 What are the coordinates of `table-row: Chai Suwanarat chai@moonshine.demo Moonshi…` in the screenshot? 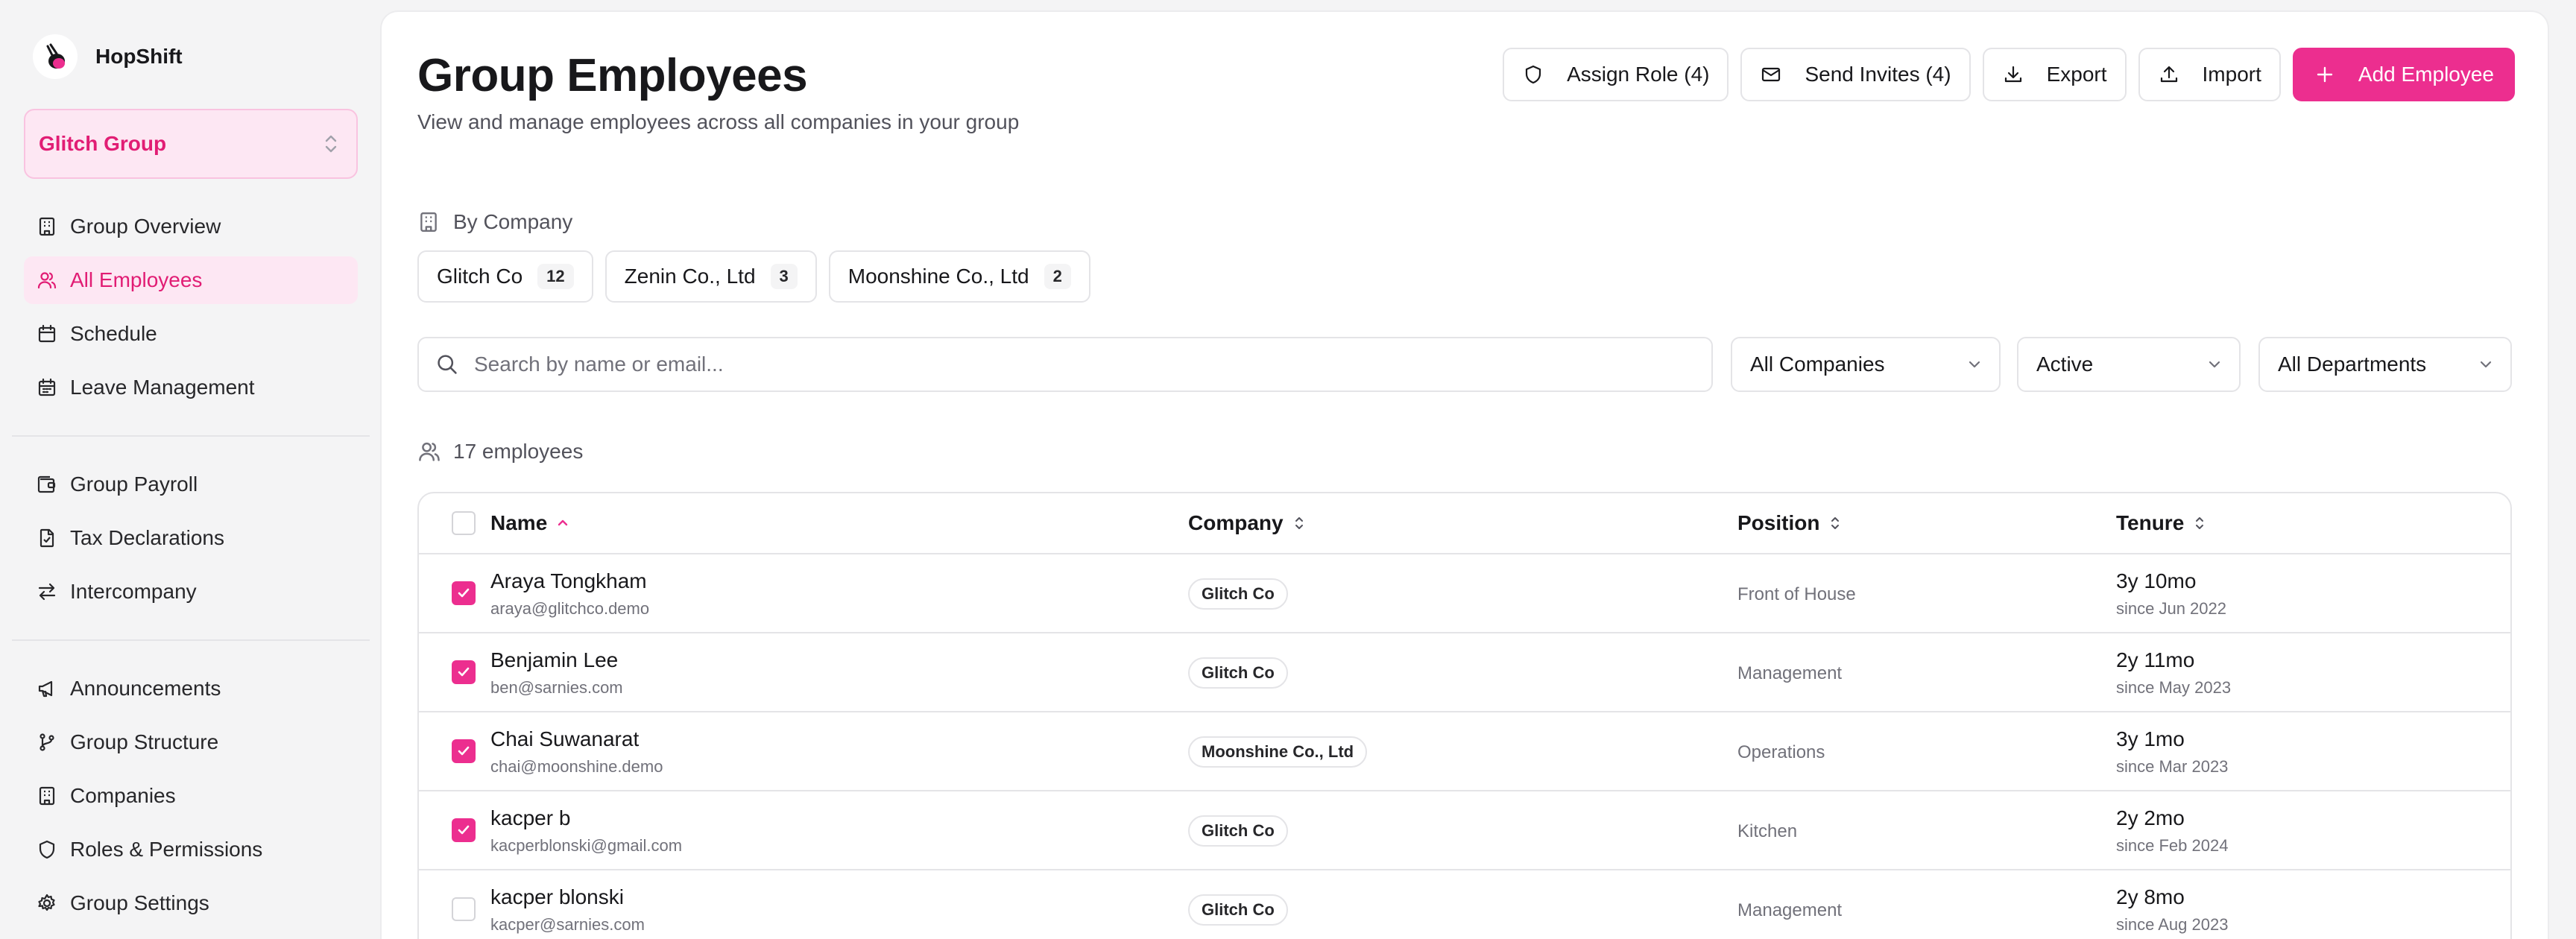 It's located at (1465, 752).